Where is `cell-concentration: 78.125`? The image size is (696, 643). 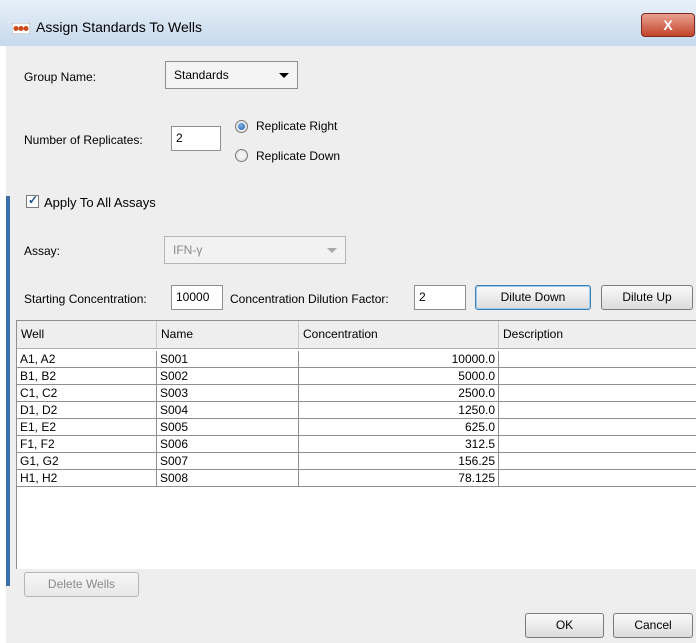
cell-concentration: 78.125 is located at coordinates (399, 478).